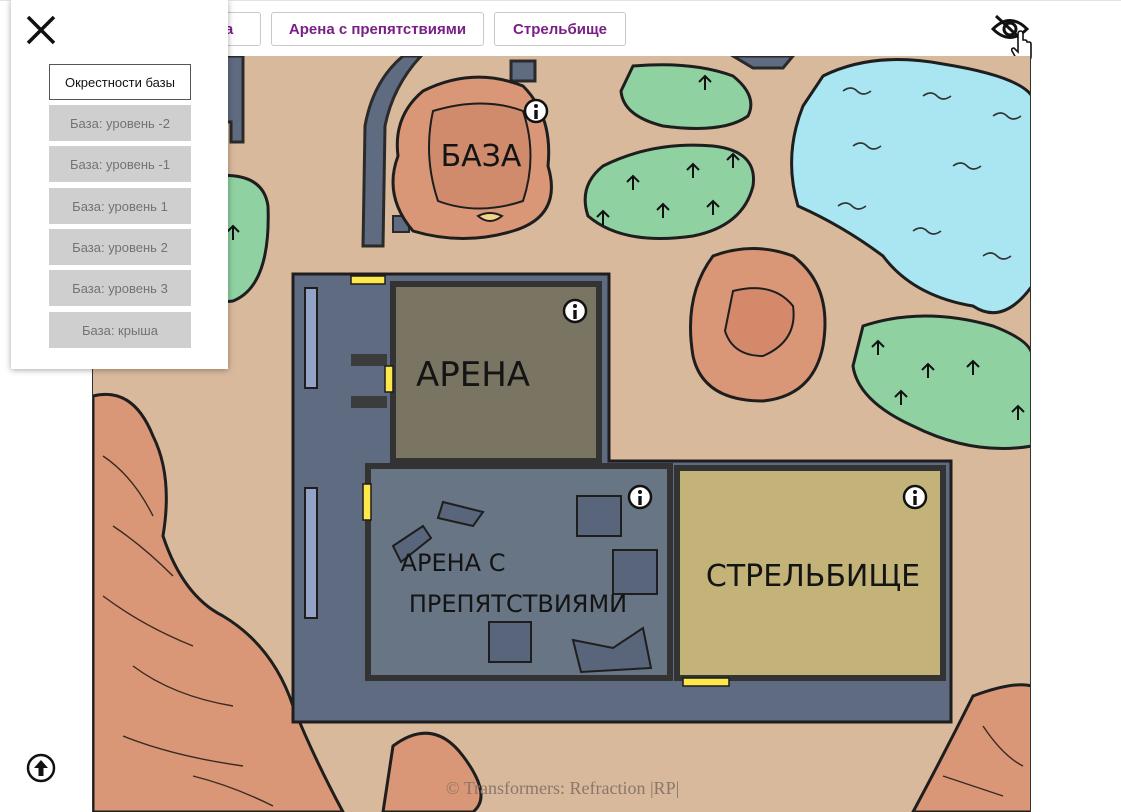  Describe the element at coordinates (813, 576) in the screenshot. I see `label-shooting-range: СТРЕЛЬБИЩЕ` at that location.